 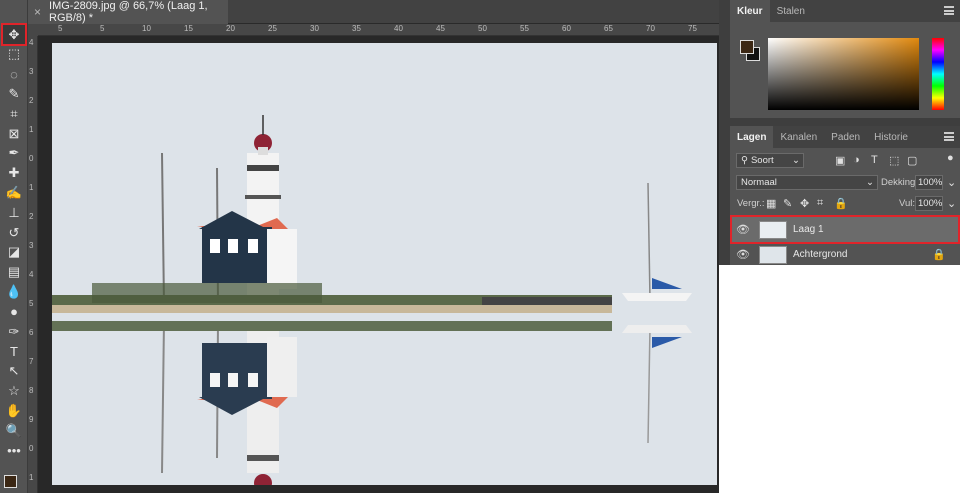 What do you see at coordinates (37, 12) in the screenshot?
I see `close-tab-icon: ×` at bounding box center [37, 12].